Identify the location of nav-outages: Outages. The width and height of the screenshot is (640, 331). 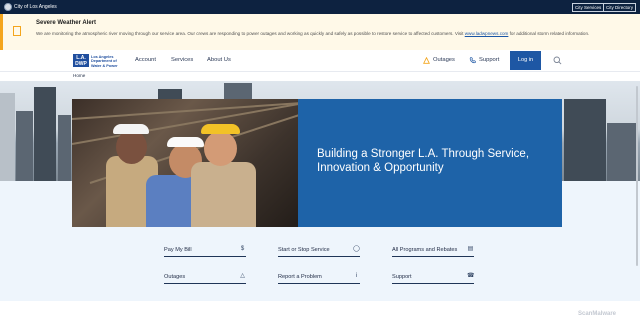
(444, 60).